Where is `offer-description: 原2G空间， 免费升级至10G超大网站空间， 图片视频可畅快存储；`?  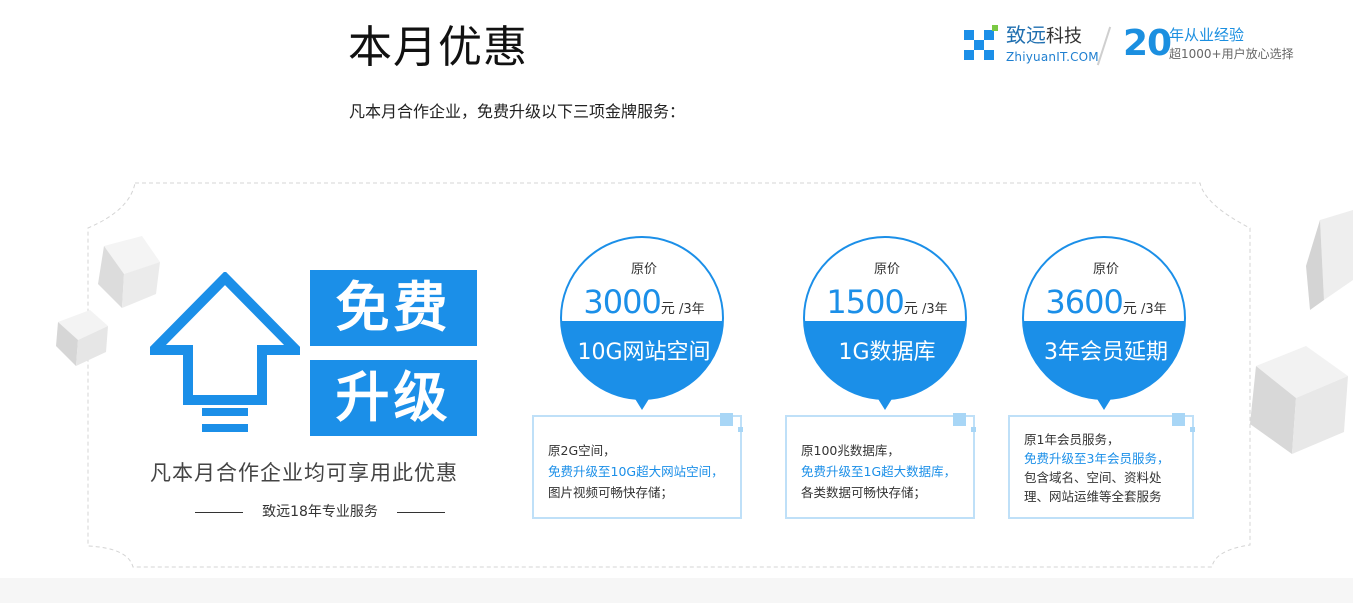 offer-description: 原2G空间， 免费升级至10G超大网站空间， 图片视频可畅快存储； is located at coordinates (637, 466).